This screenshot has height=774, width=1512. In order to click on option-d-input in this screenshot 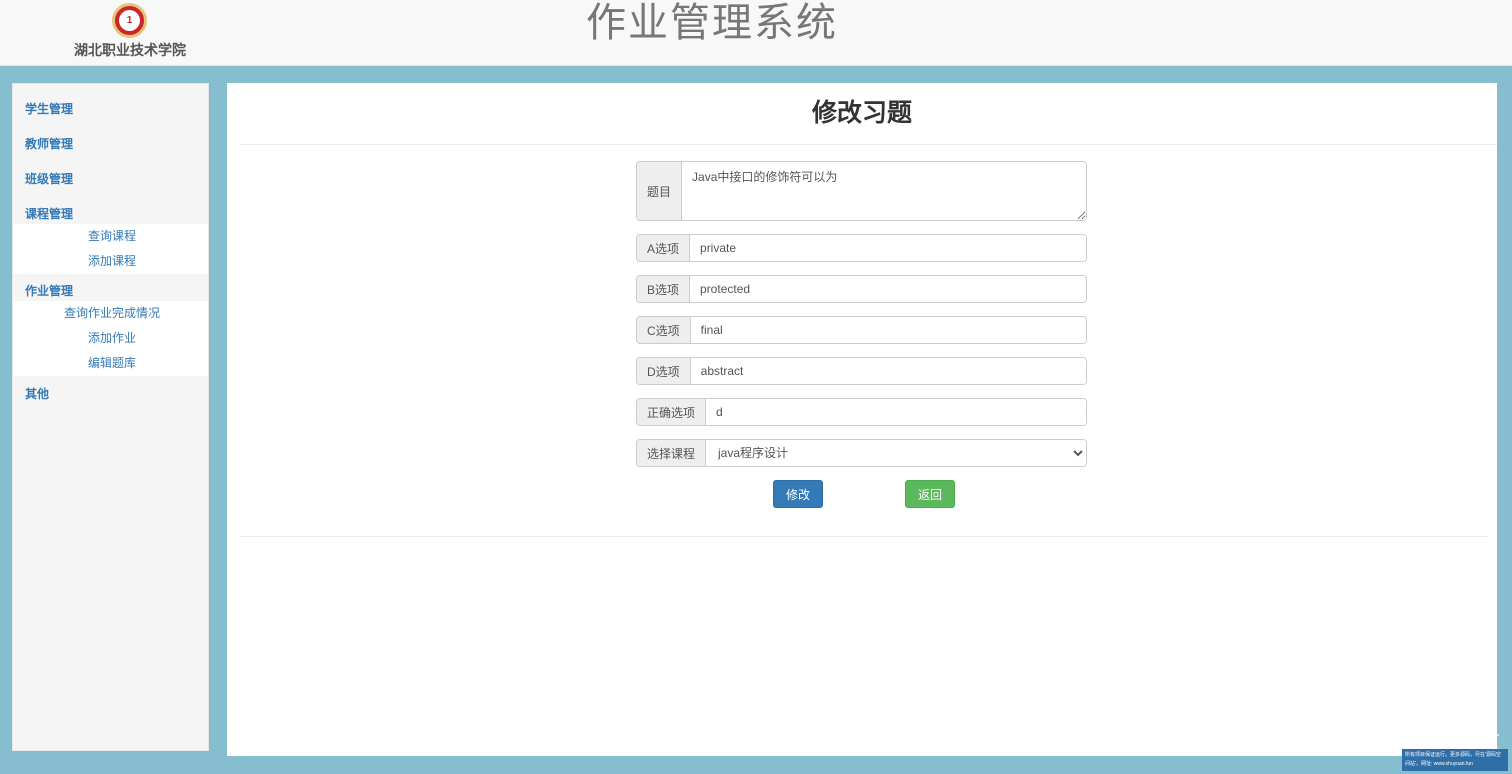, I will do `click(888, 371)`.